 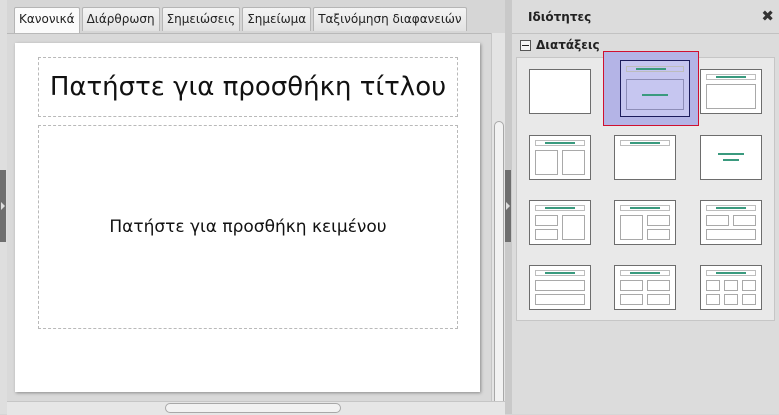 I want to click on layout-title-6-content, so click(x=731, y=287).